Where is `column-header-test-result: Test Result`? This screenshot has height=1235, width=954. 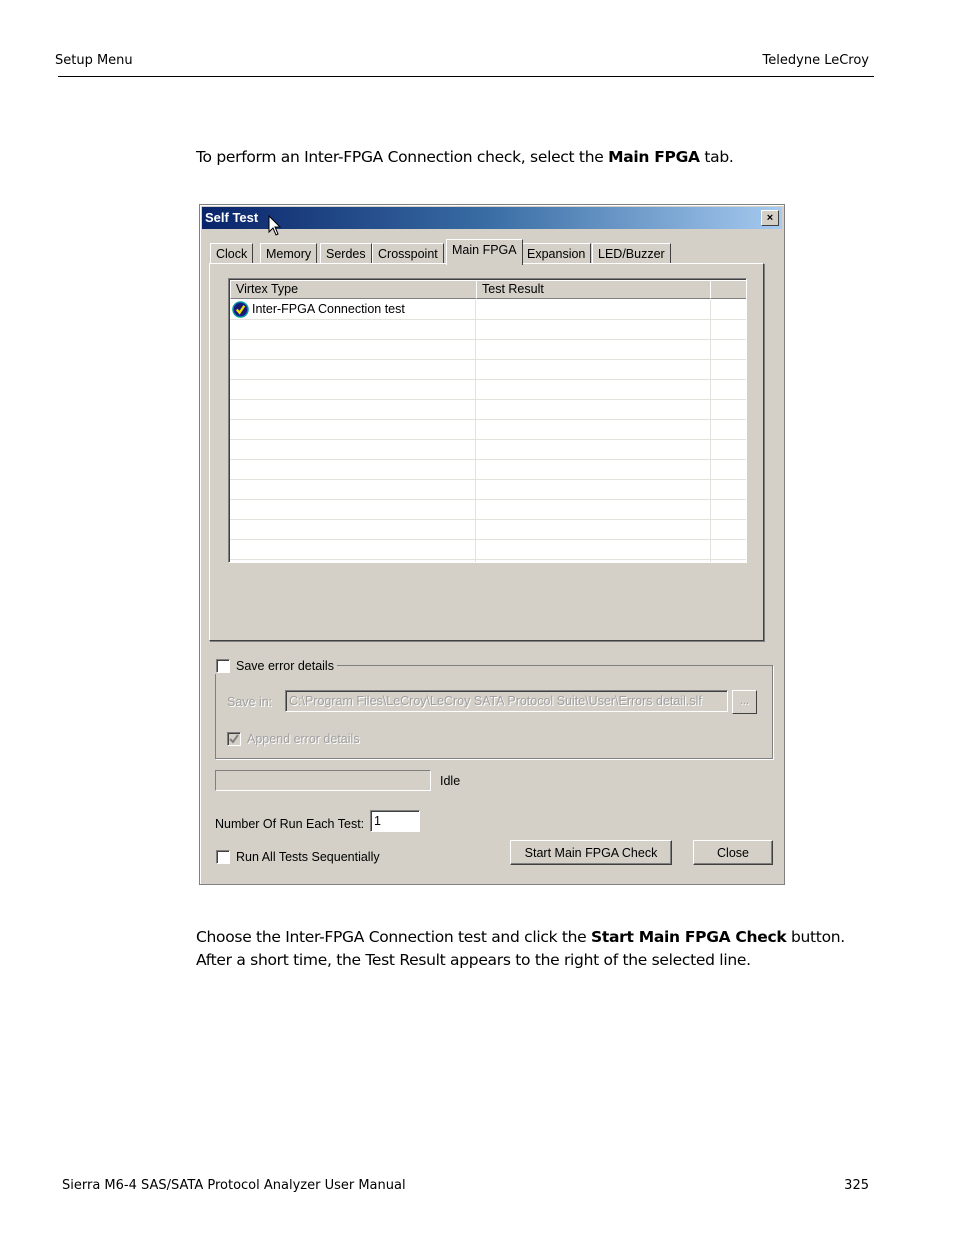
column-header-test-result: Test Result is located at coordinates (593, 289).